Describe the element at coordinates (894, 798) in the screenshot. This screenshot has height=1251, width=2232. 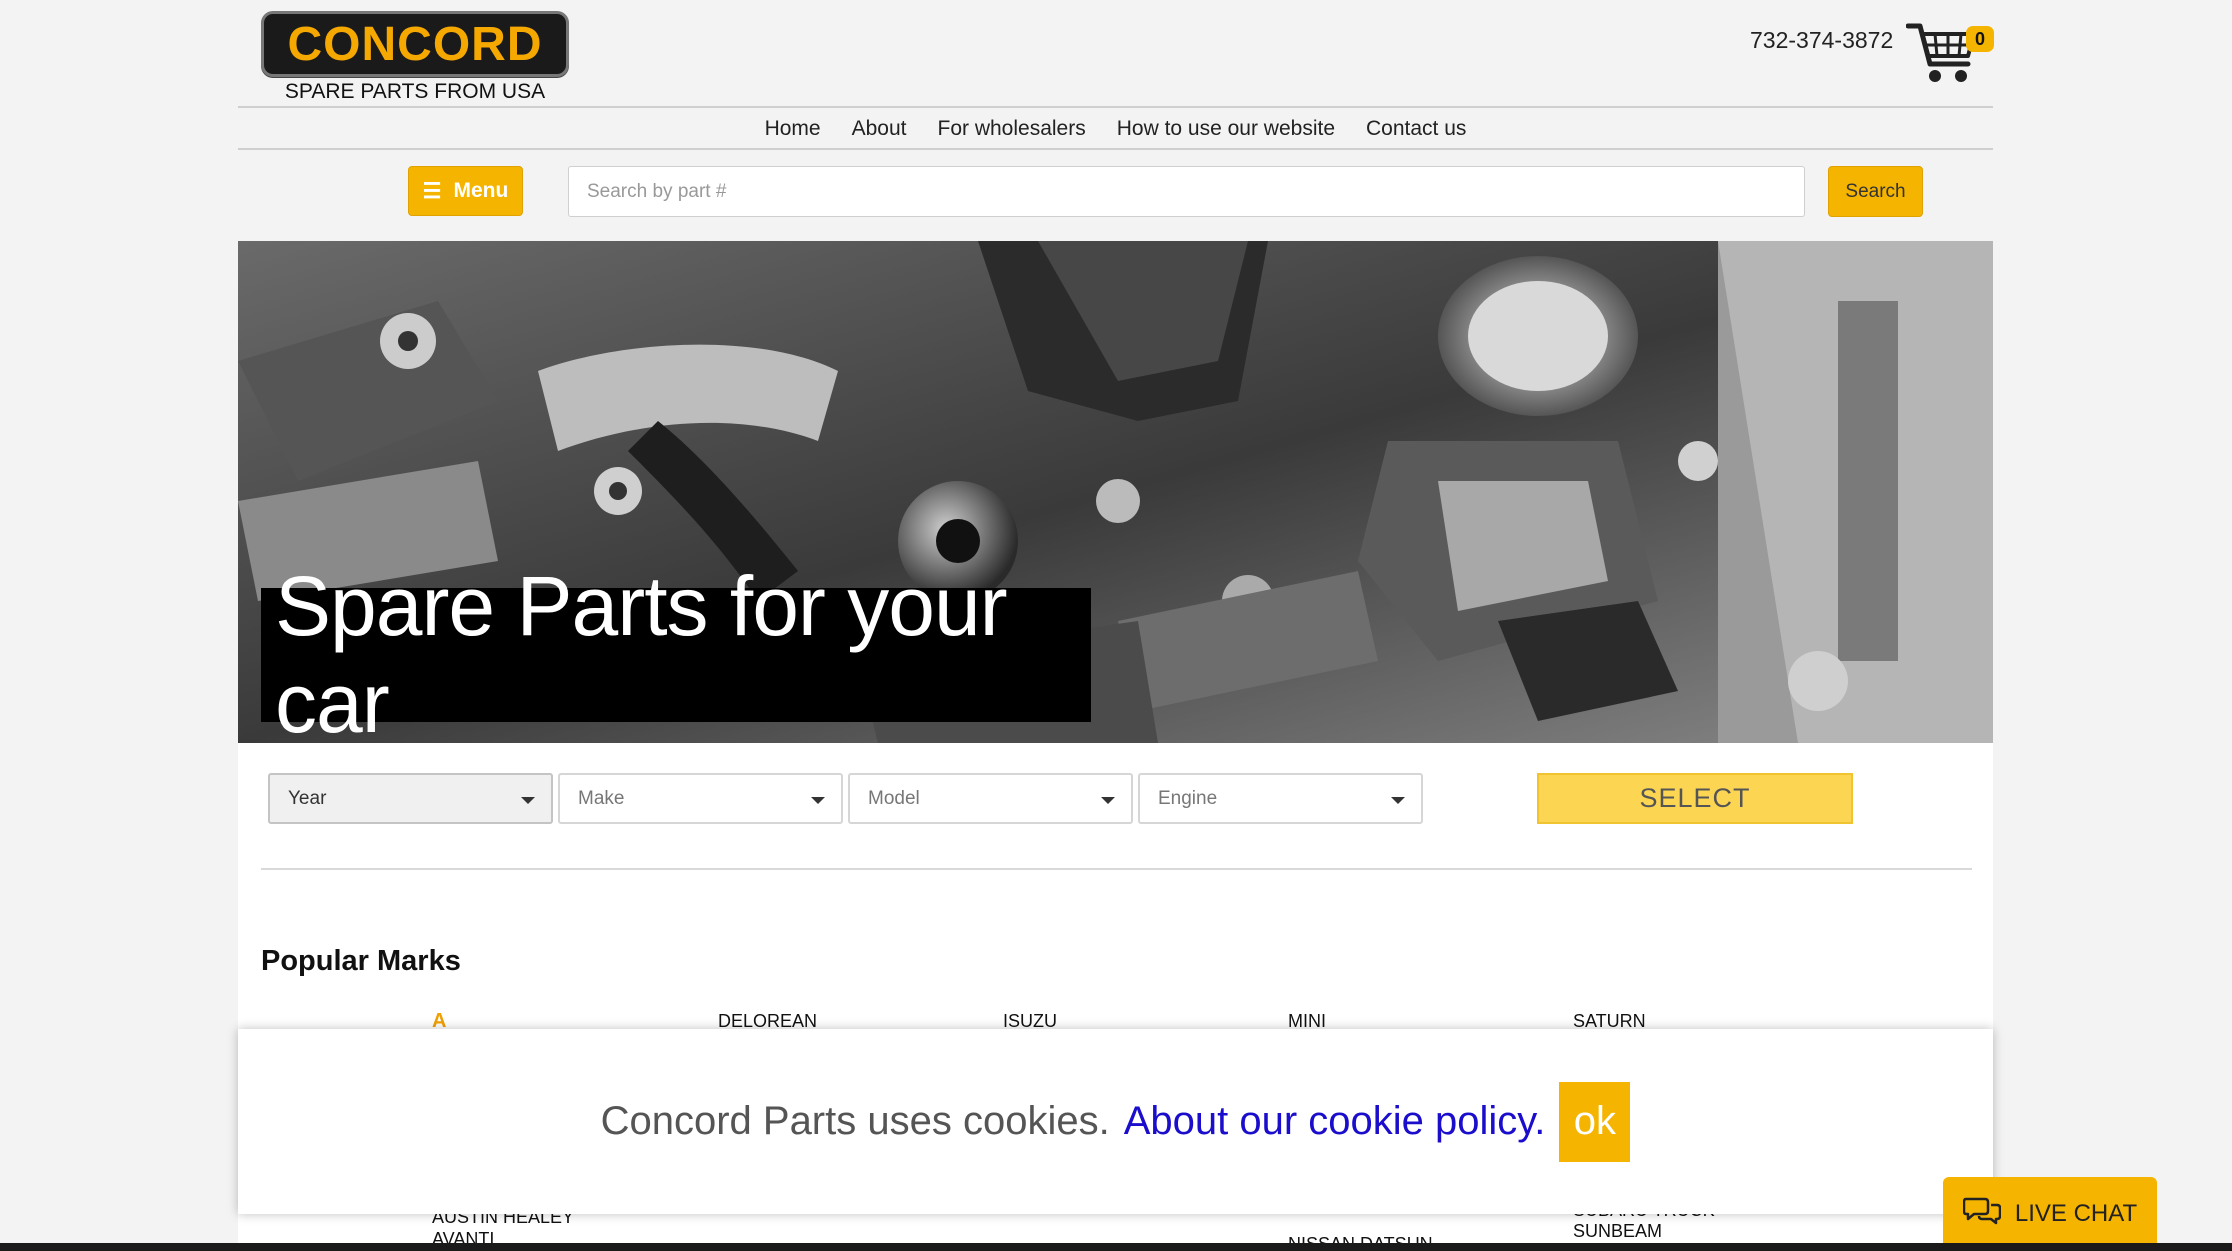
I see `model-select-value: Model` at that location.